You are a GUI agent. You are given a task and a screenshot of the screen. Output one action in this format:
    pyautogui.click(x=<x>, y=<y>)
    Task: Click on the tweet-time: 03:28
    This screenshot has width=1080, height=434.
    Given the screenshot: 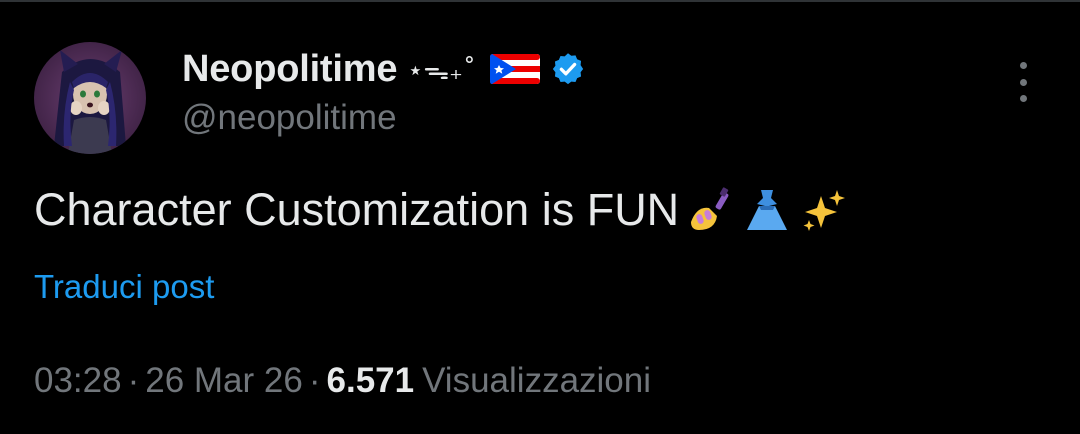 What is the action you would take?
    pyautogui.click(x=78, y=381)
    